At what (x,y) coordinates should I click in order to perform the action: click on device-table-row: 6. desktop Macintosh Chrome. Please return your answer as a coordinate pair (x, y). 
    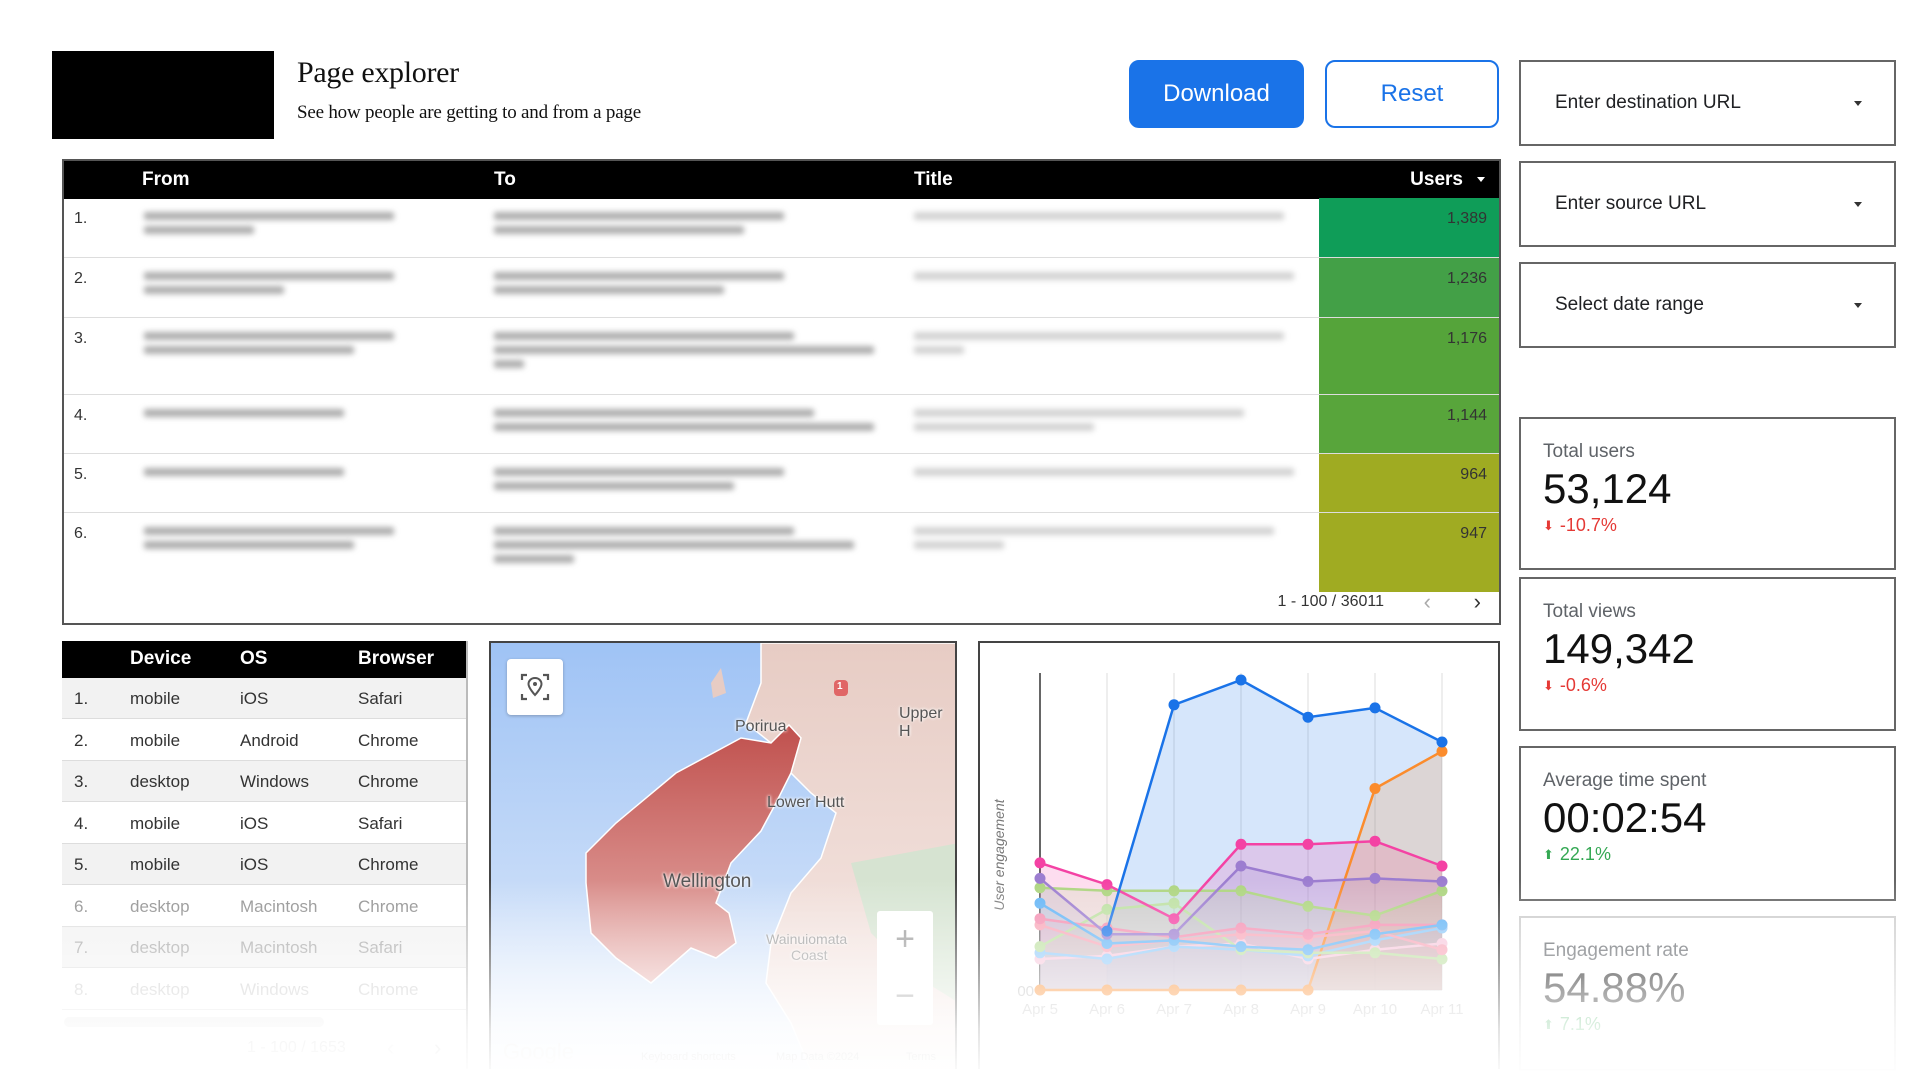
    Looking at the image, I should click on (264, 906).